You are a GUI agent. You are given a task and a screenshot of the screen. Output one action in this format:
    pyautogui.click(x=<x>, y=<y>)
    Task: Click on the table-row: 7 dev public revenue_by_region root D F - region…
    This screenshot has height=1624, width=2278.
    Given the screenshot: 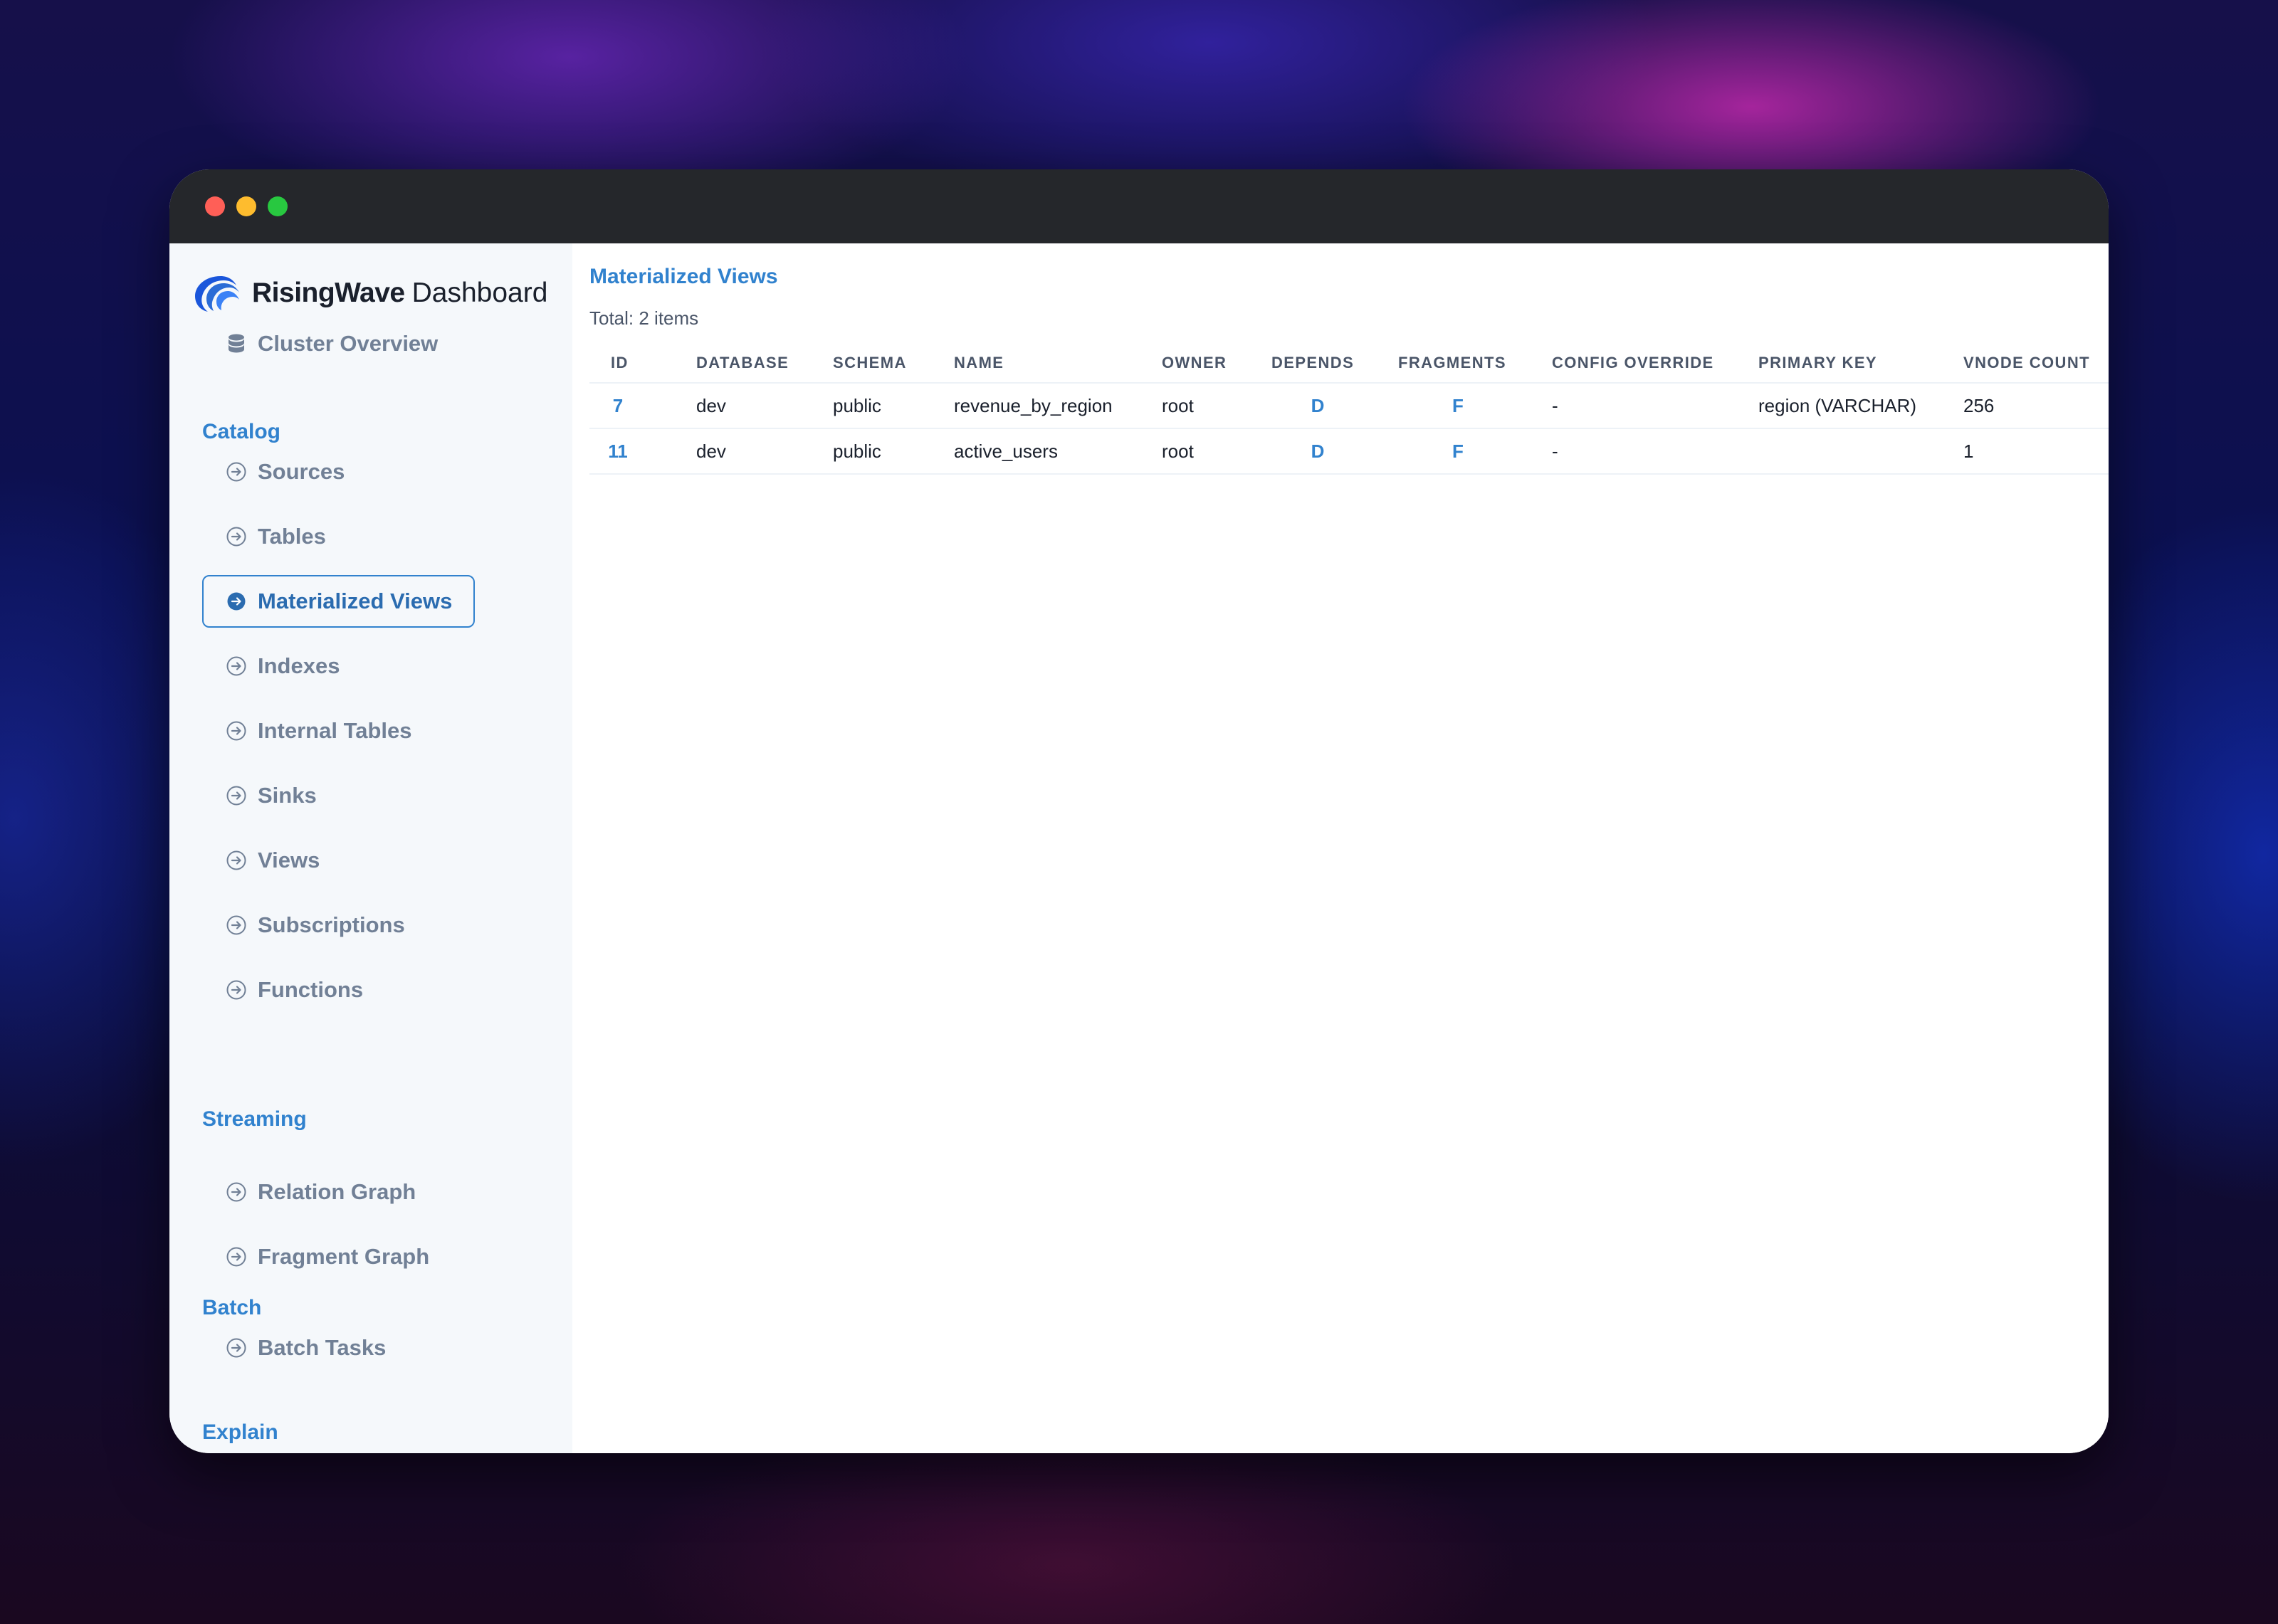 What is the action you would take?
    pyautogui.click(x=1349, y=406)
    